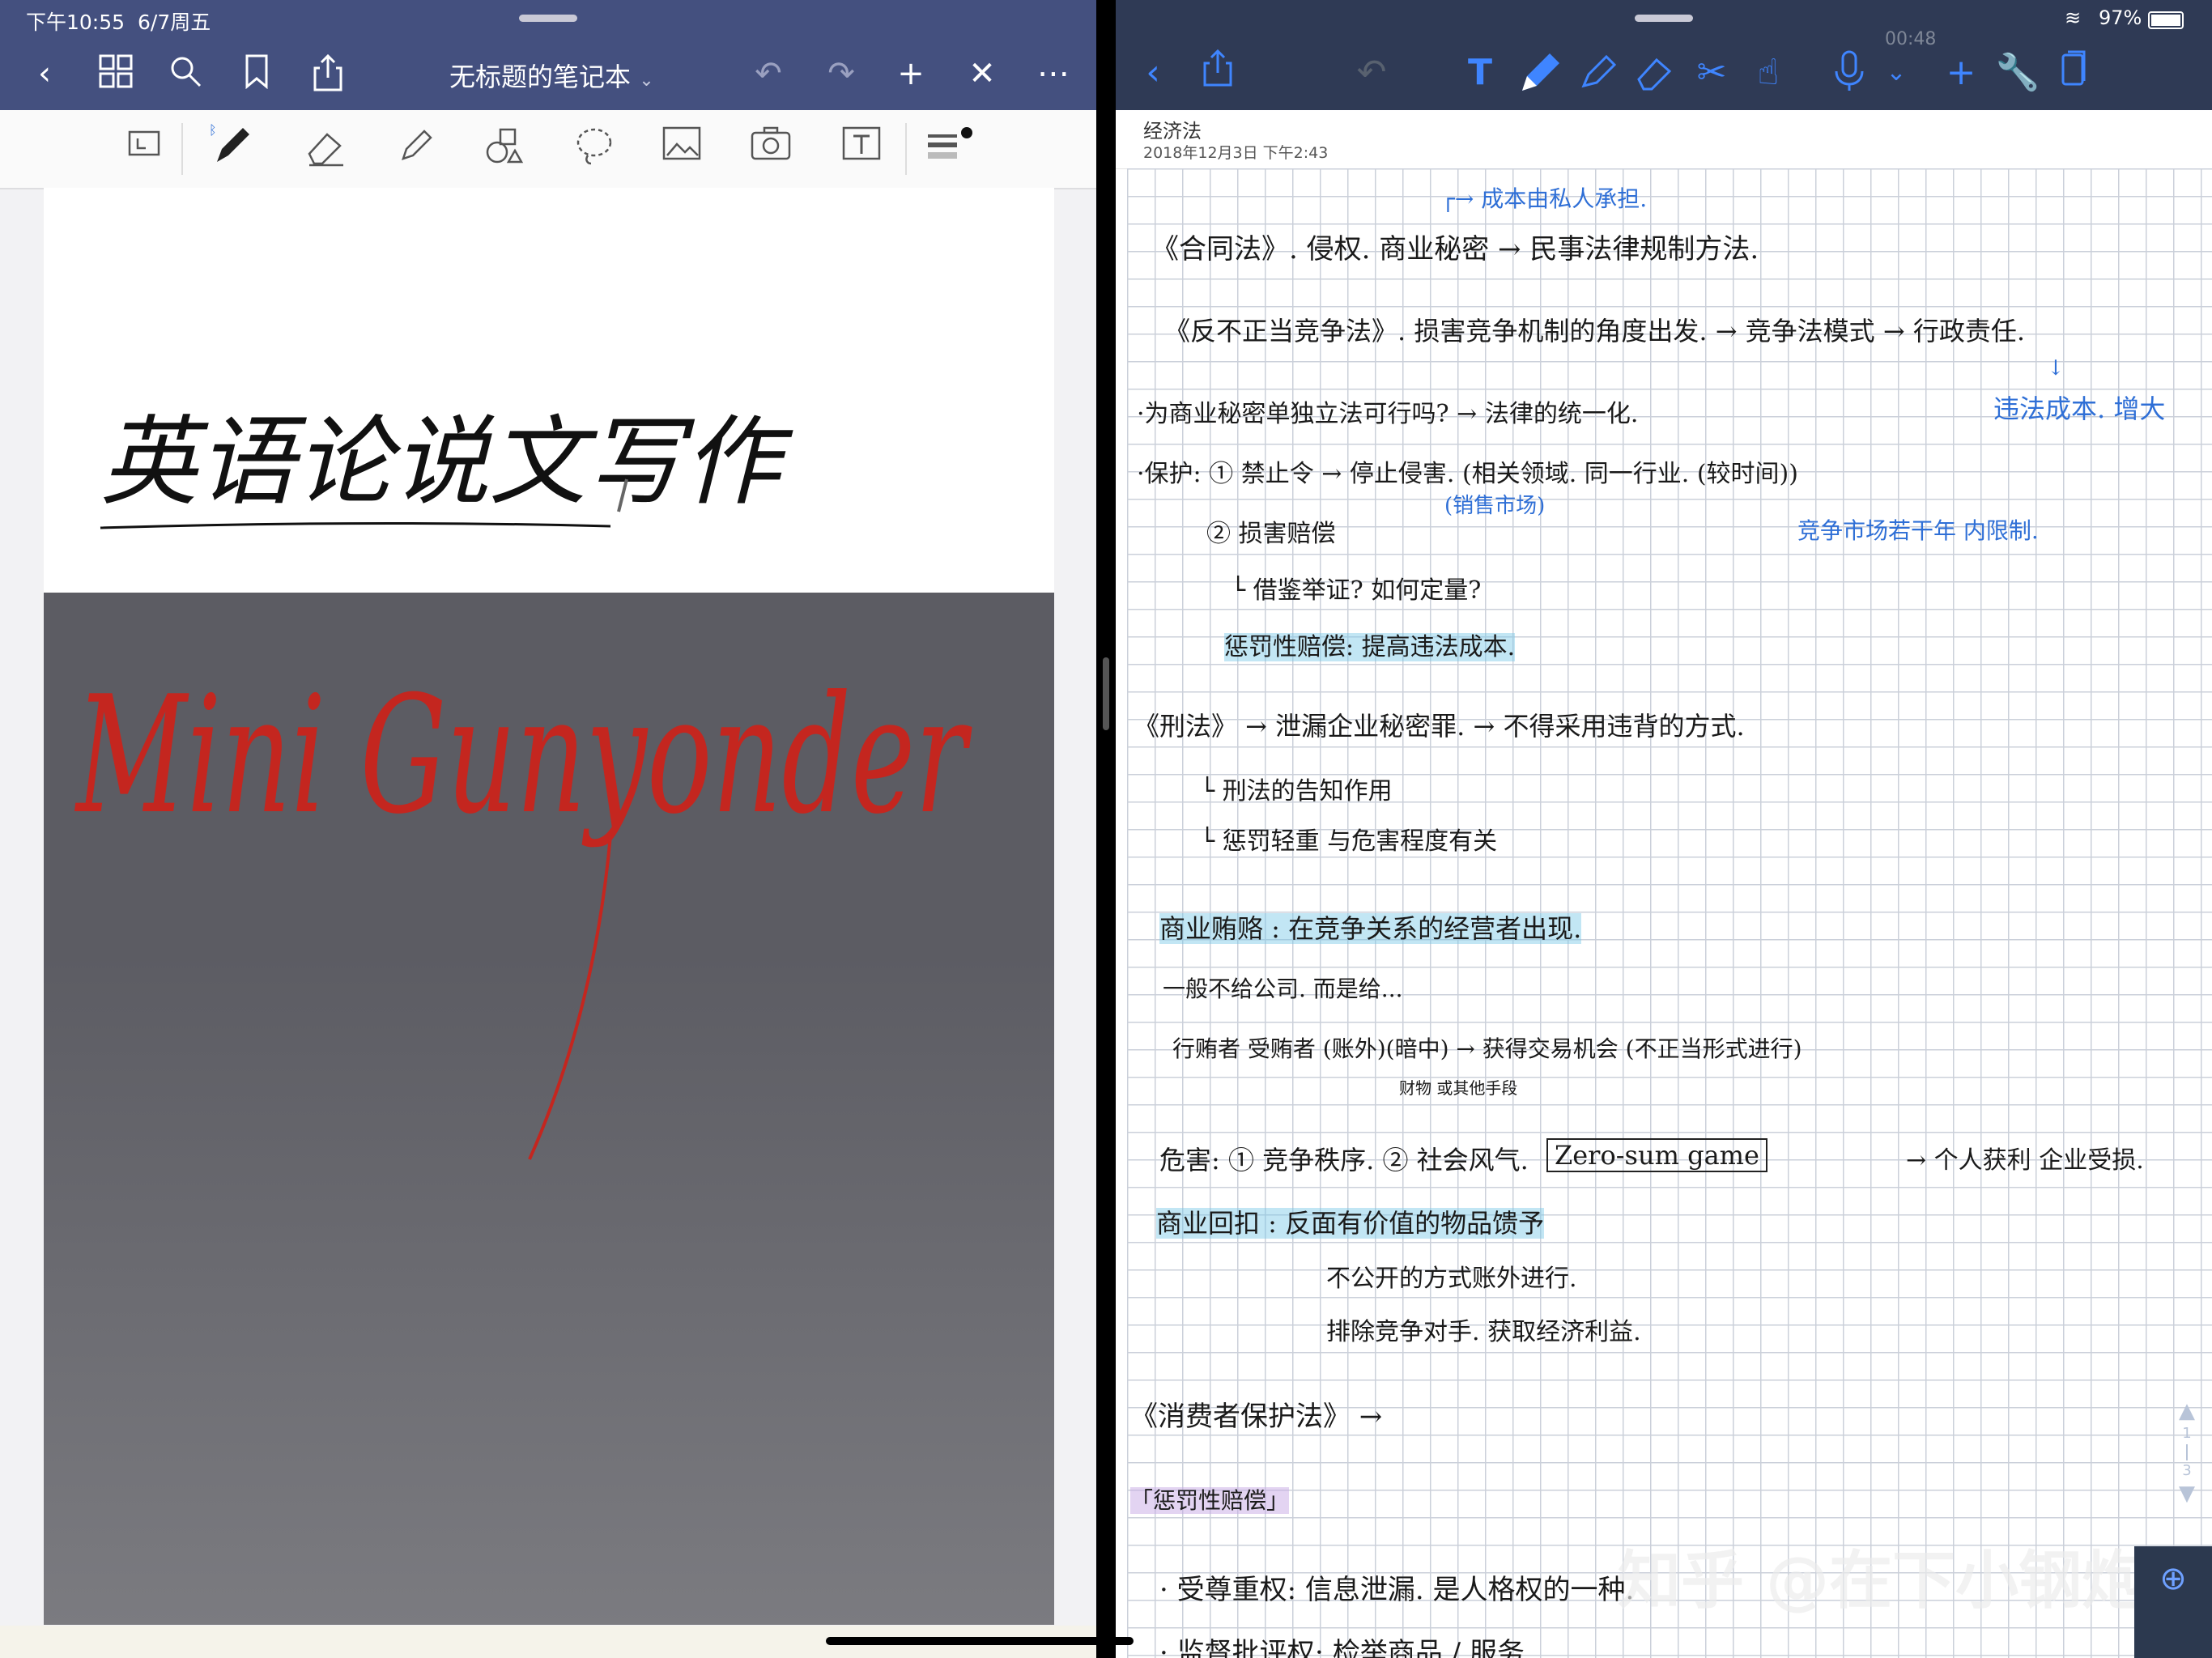  Describe the element at coordinates (1106, 693) in the screenshot. I see `divider-grip` at that location.